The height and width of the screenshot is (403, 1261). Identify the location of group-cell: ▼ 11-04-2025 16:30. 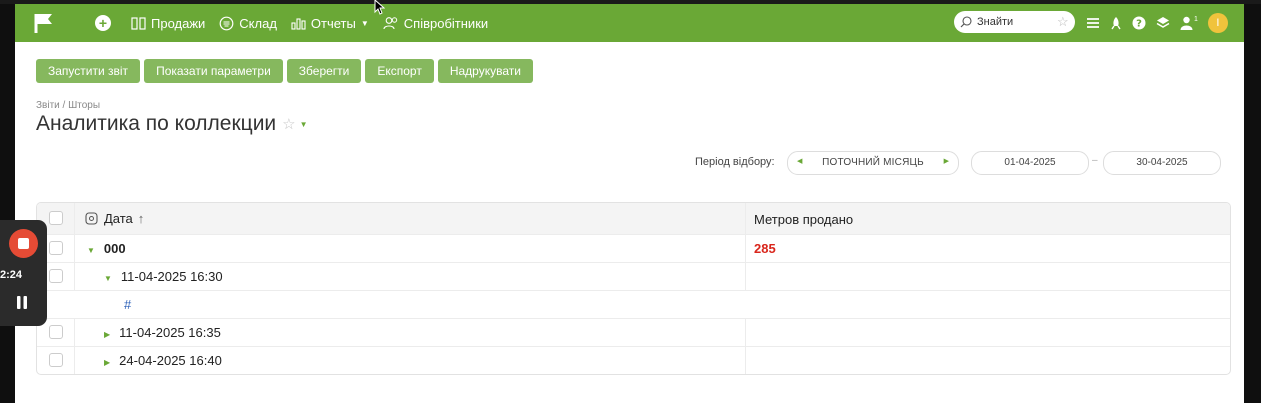
(163, 276).